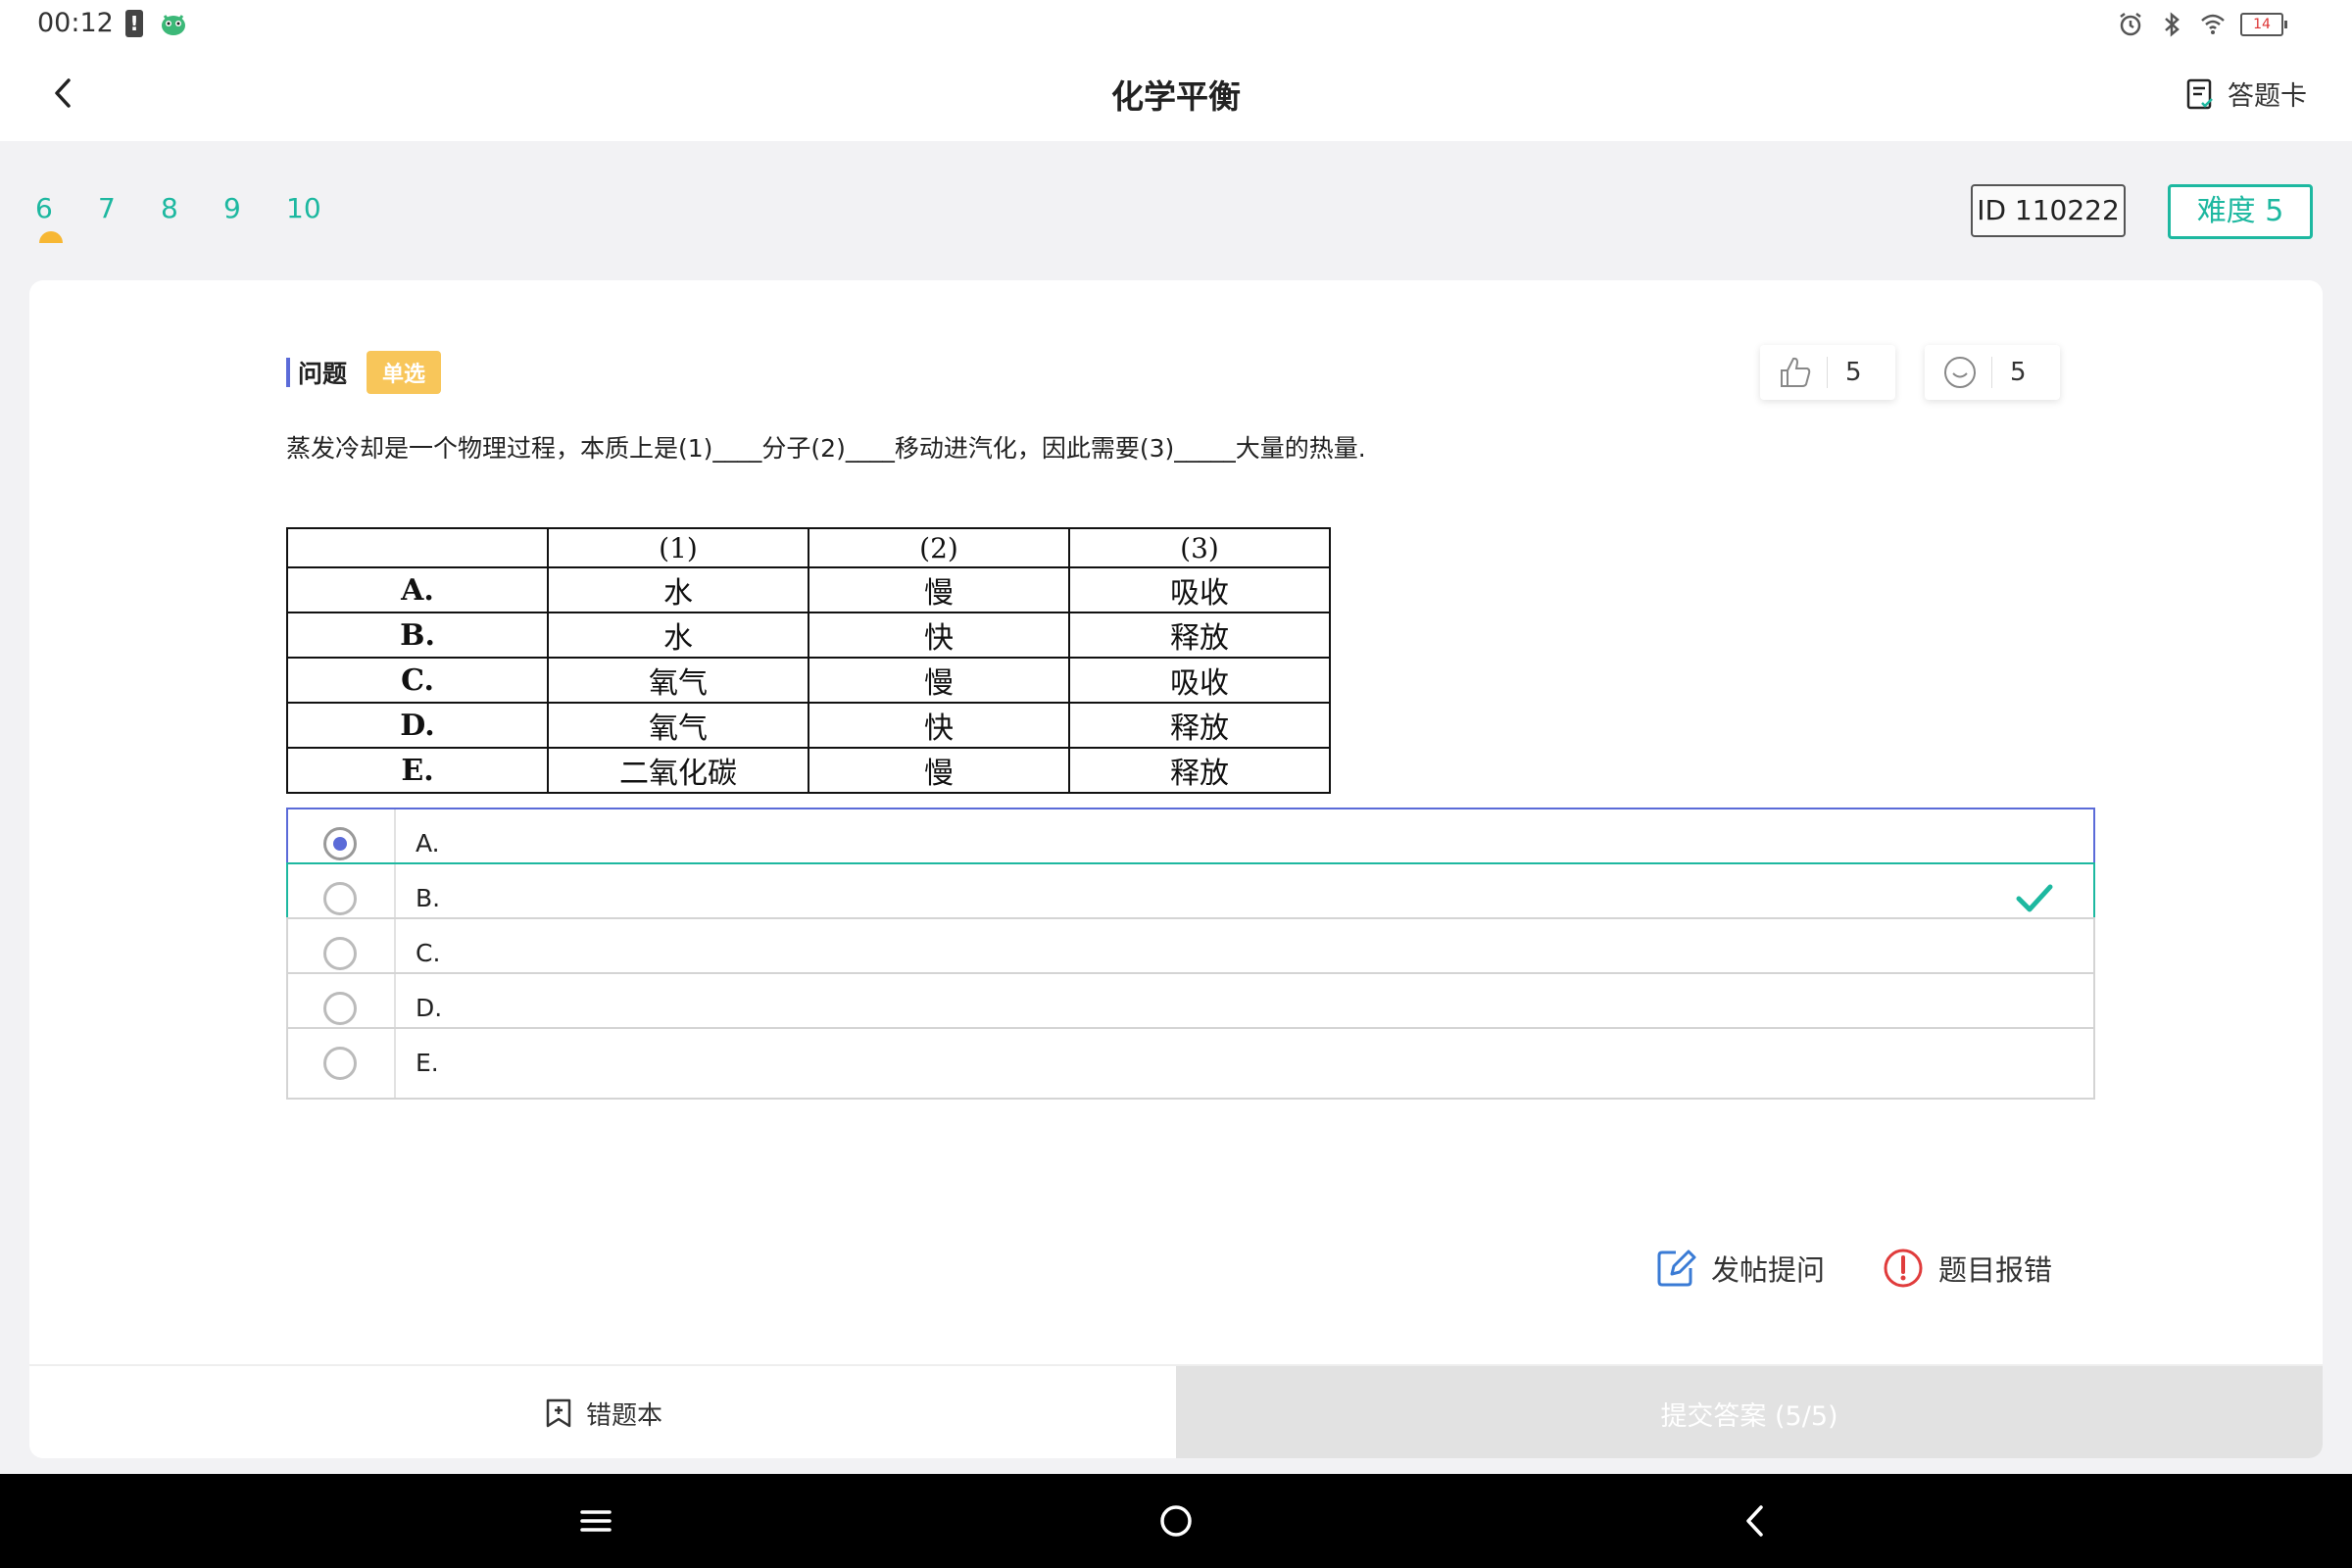 This screenshot has width=2352, height=1568. Describe the element at coordinates (1768, 1270) in the screenshot. I see `post-question-label: 发帖提问` at that location.